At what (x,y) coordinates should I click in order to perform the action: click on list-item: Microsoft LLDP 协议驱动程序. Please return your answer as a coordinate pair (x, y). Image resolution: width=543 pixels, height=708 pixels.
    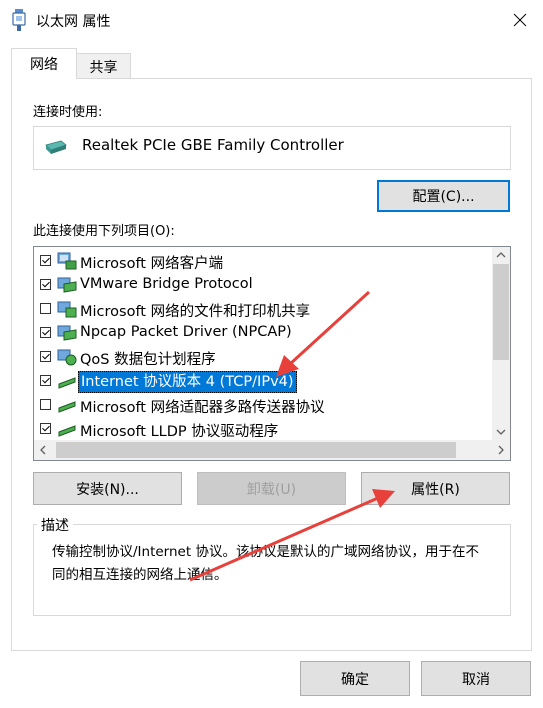
    Looking at the image, I should click on (263, 429).